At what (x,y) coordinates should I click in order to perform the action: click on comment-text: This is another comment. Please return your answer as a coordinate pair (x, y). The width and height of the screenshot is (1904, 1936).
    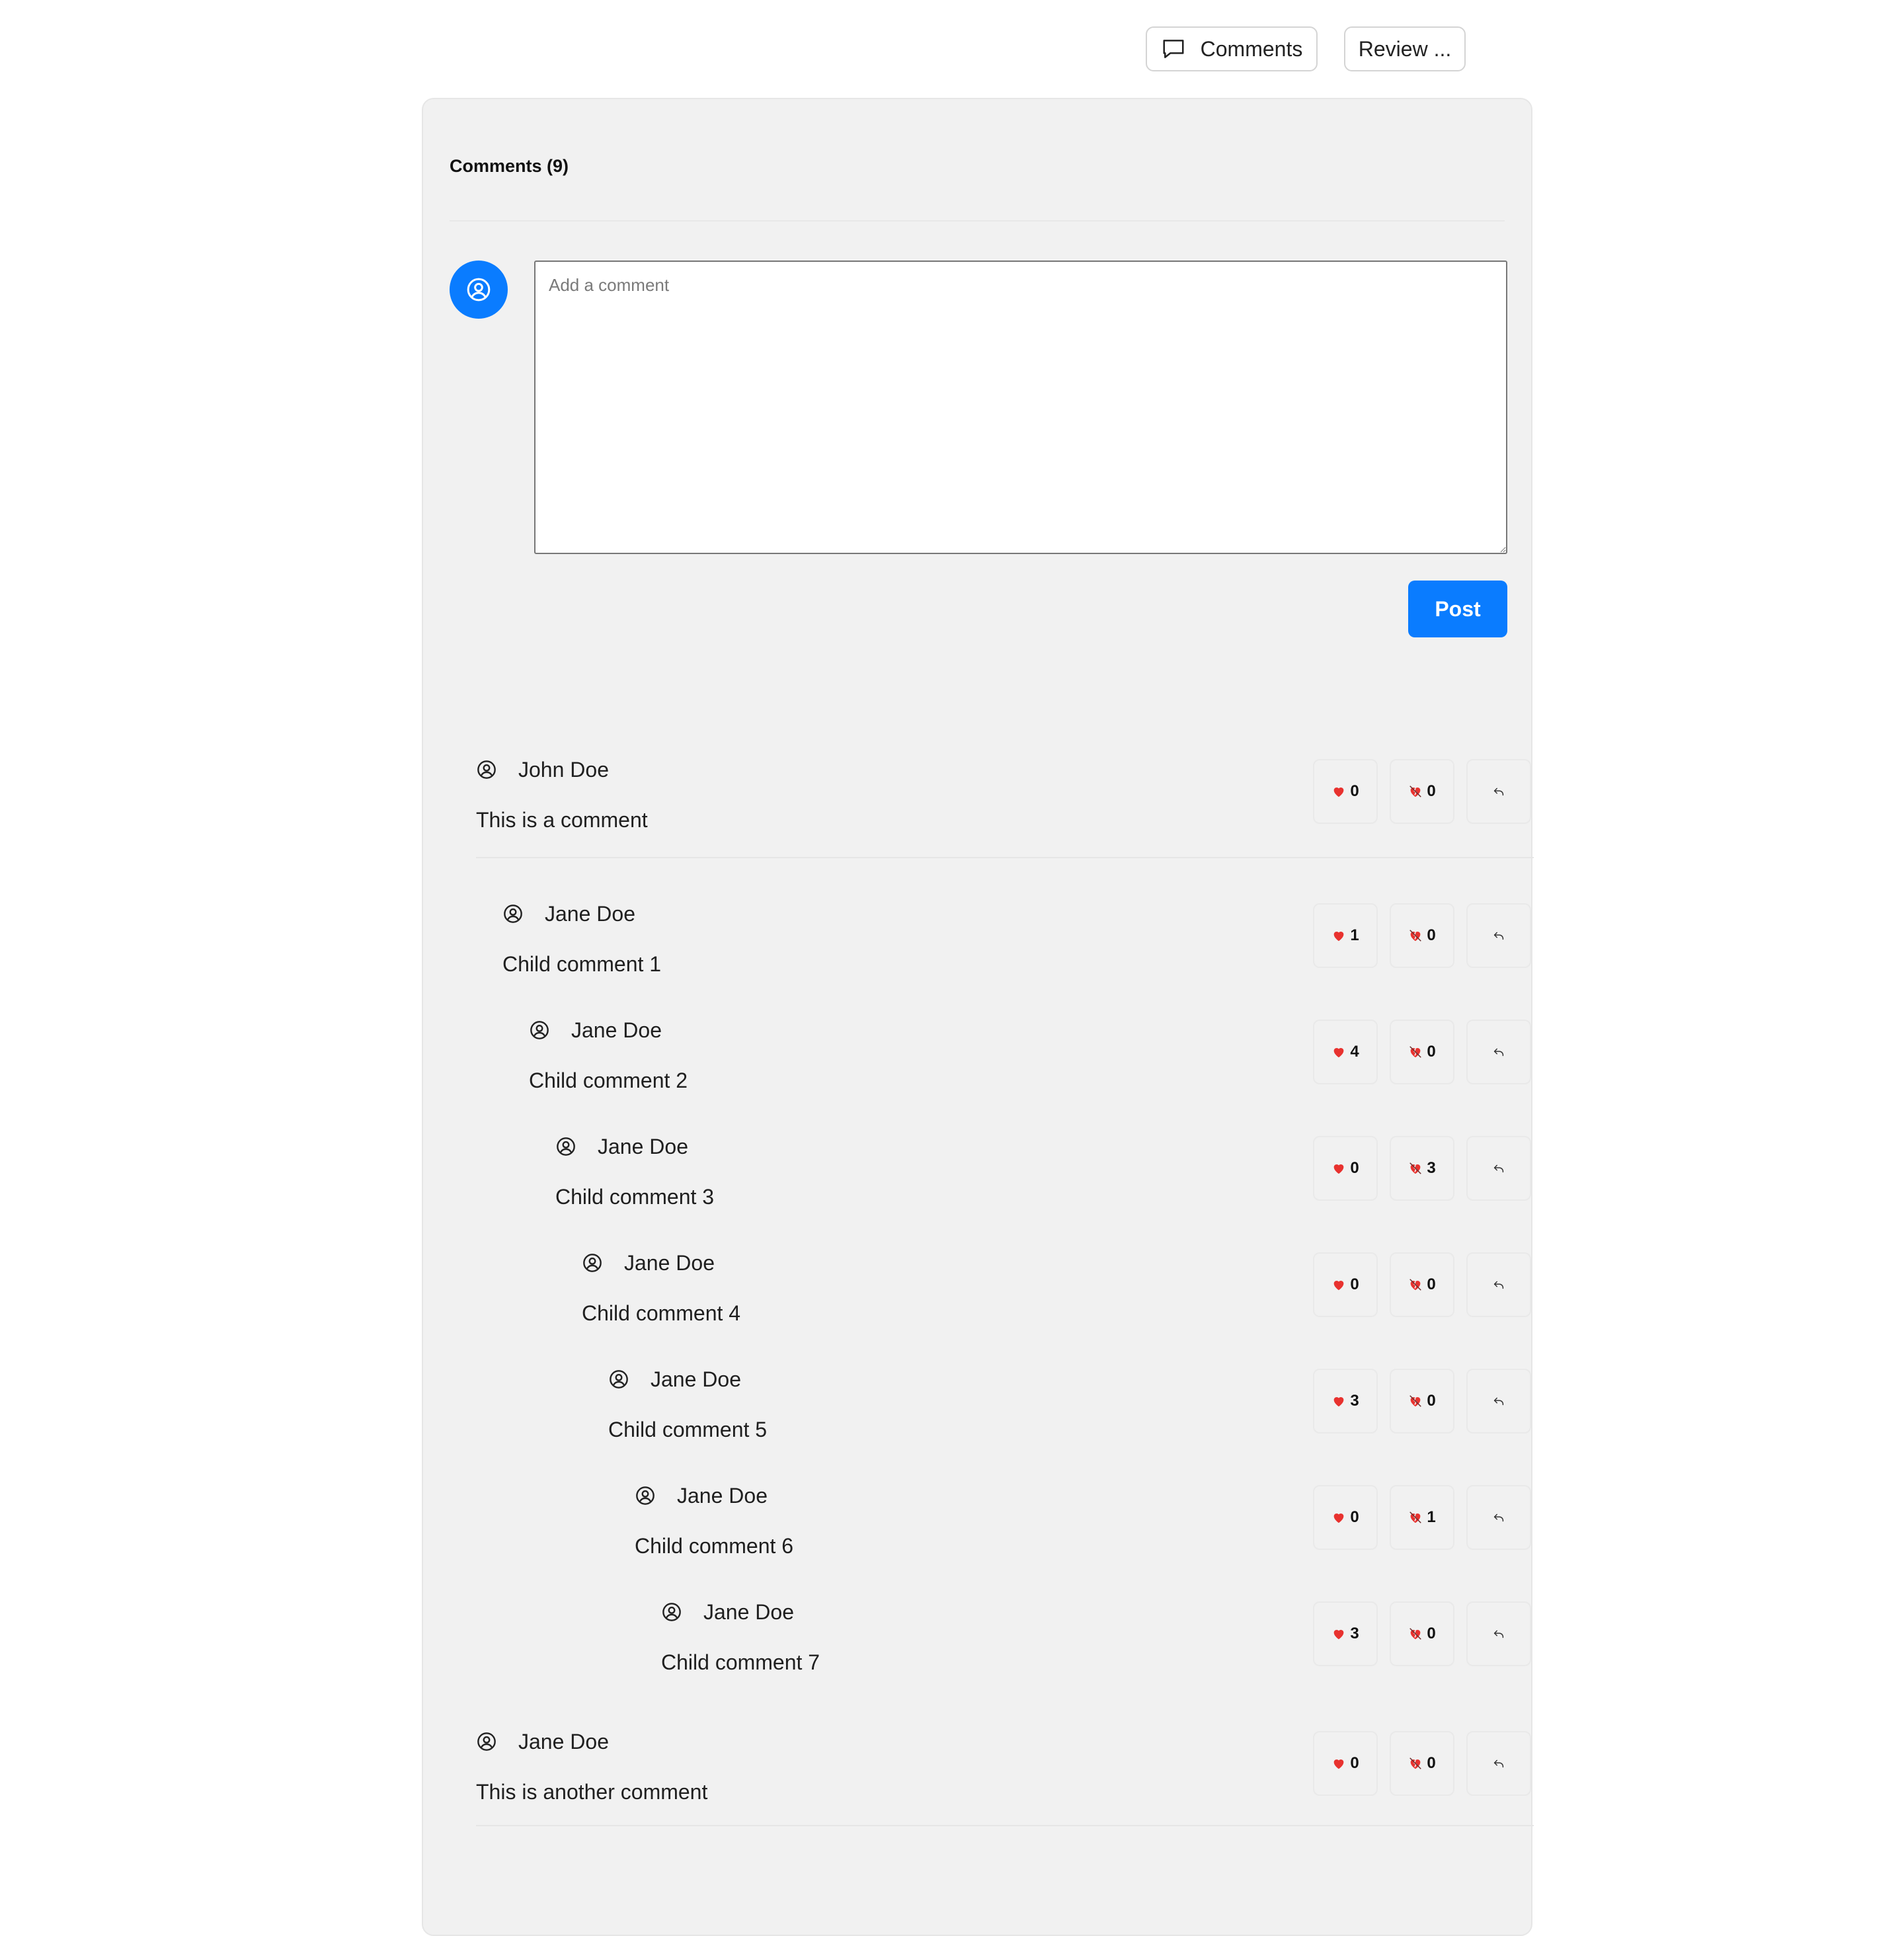
    Looking at the image, I should click on (592, 1792).